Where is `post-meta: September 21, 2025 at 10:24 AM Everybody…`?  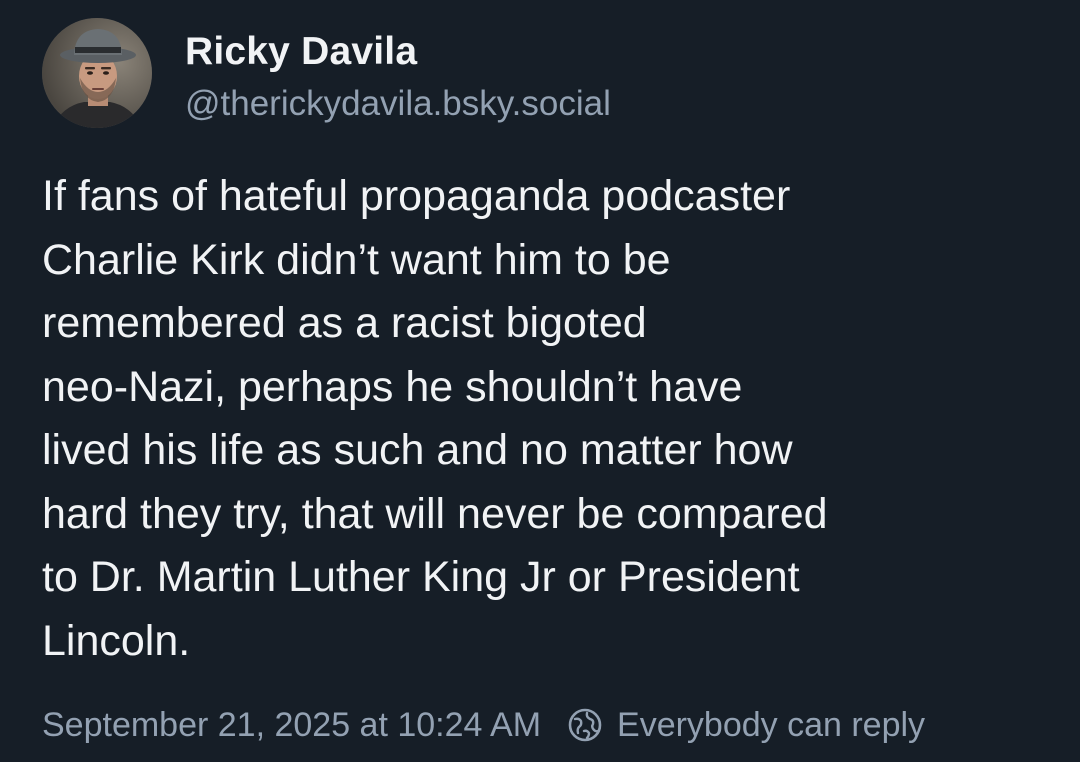
post-meta: September 21, 2025 at 10:24 AM Everybody… is located at coordinates (483, 725).